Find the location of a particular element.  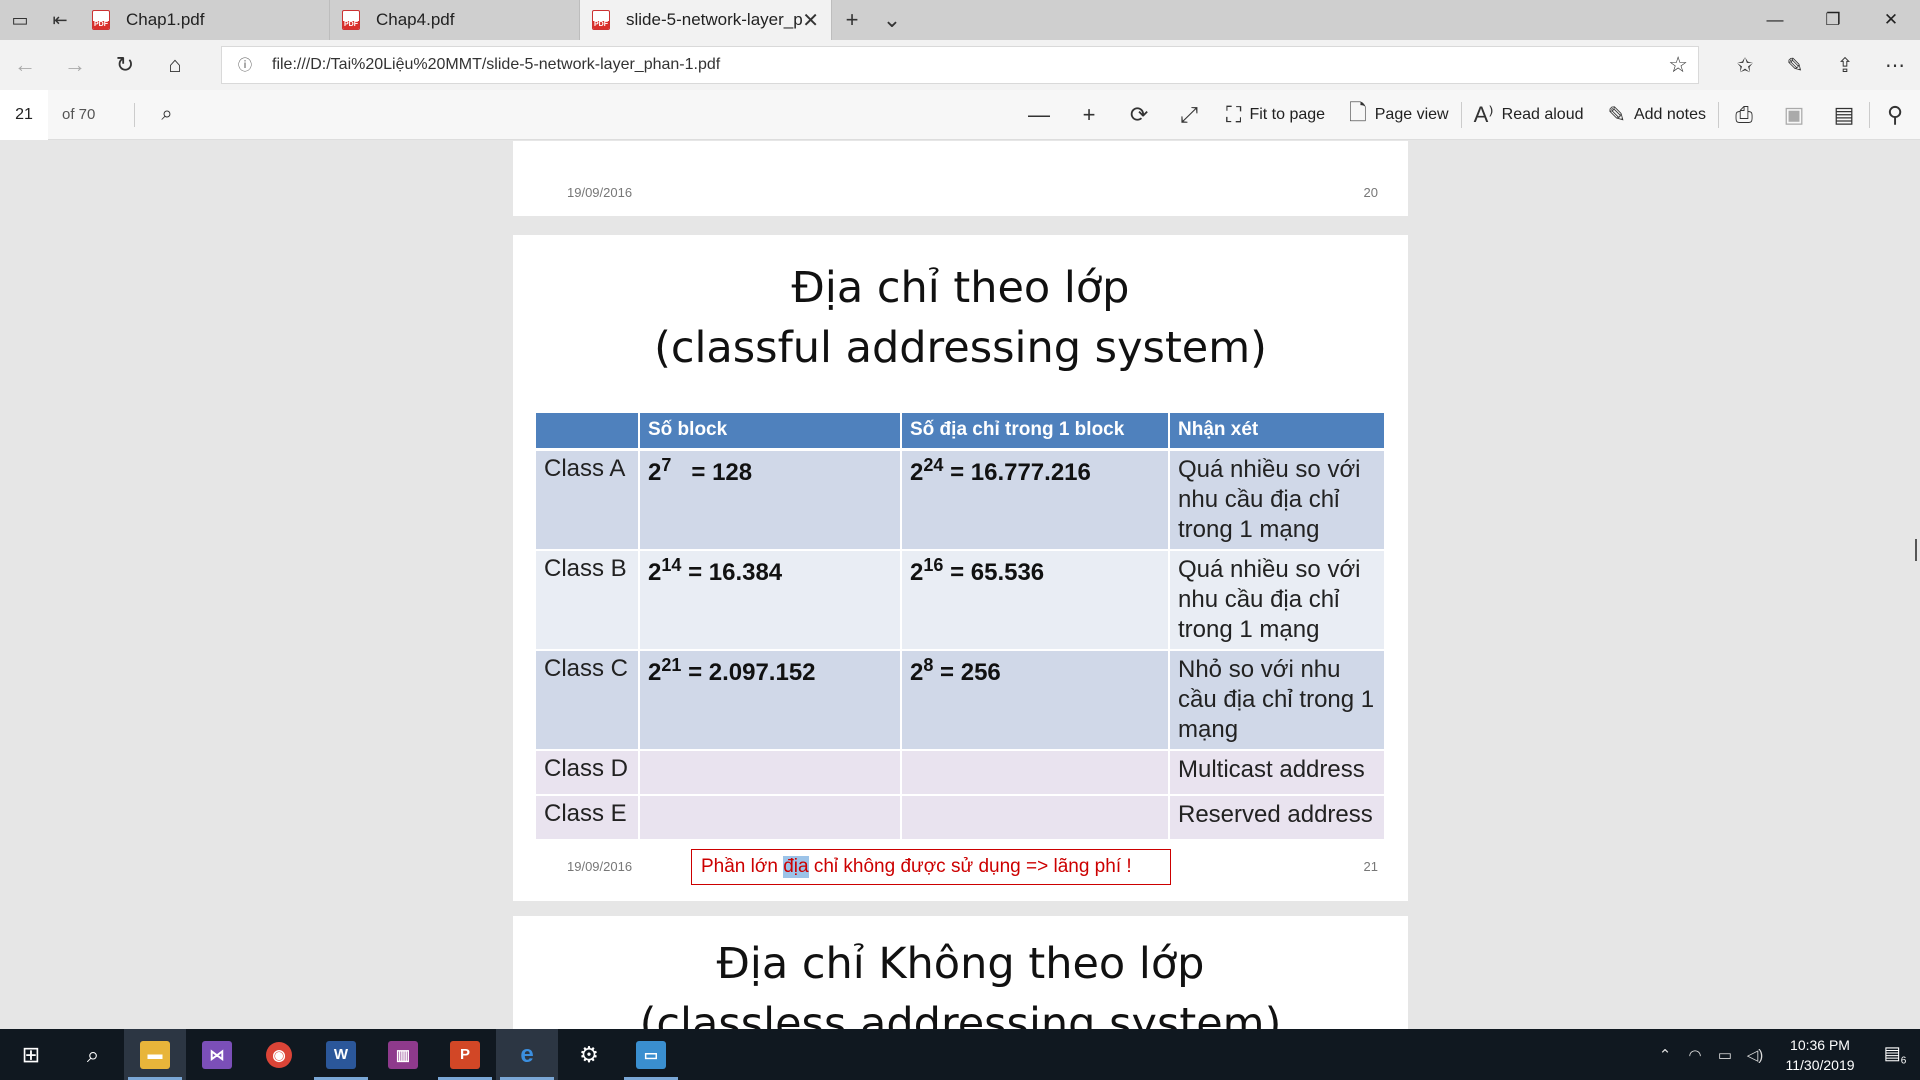

clock: 10:36 PM 11/30/2019 is located at coordinates (1820, 1055).